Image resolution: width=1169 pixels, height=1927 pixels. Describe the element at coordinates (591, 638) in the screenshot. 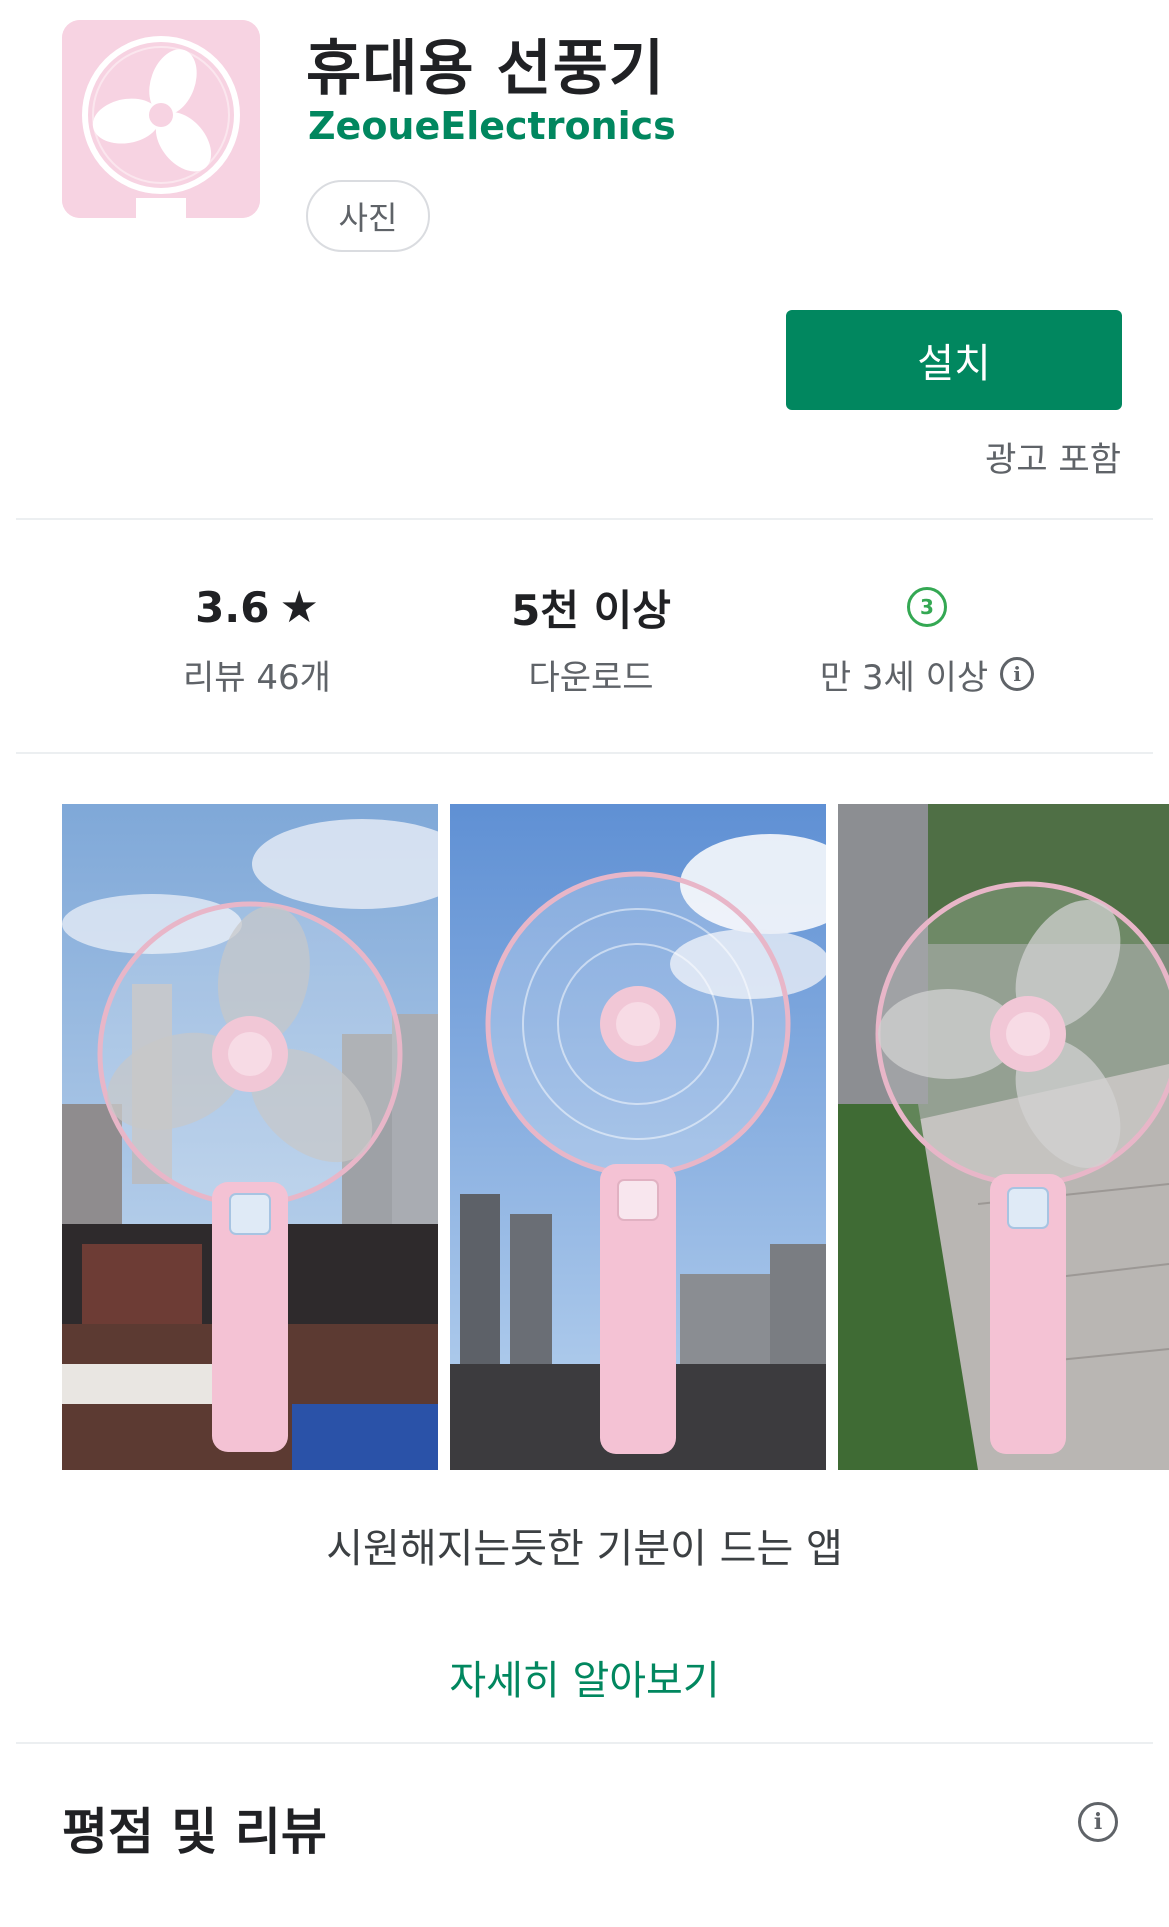

I see `downloads-stat: 5천 이상 다운로드` at that location.